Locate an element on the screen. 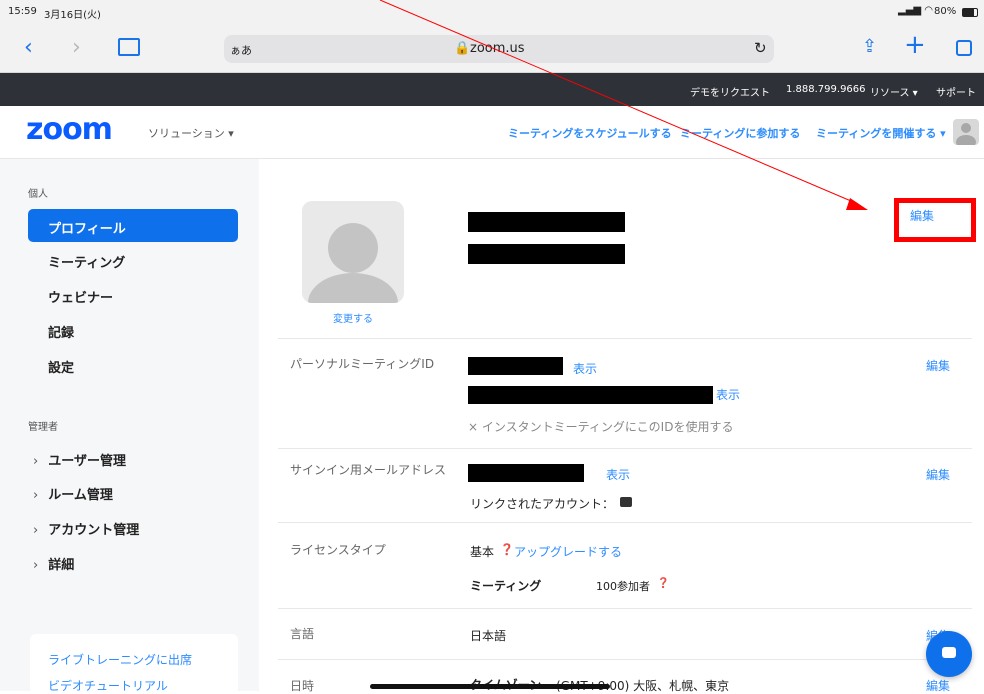  redacted-pmi is located at coordinates (515, 366).